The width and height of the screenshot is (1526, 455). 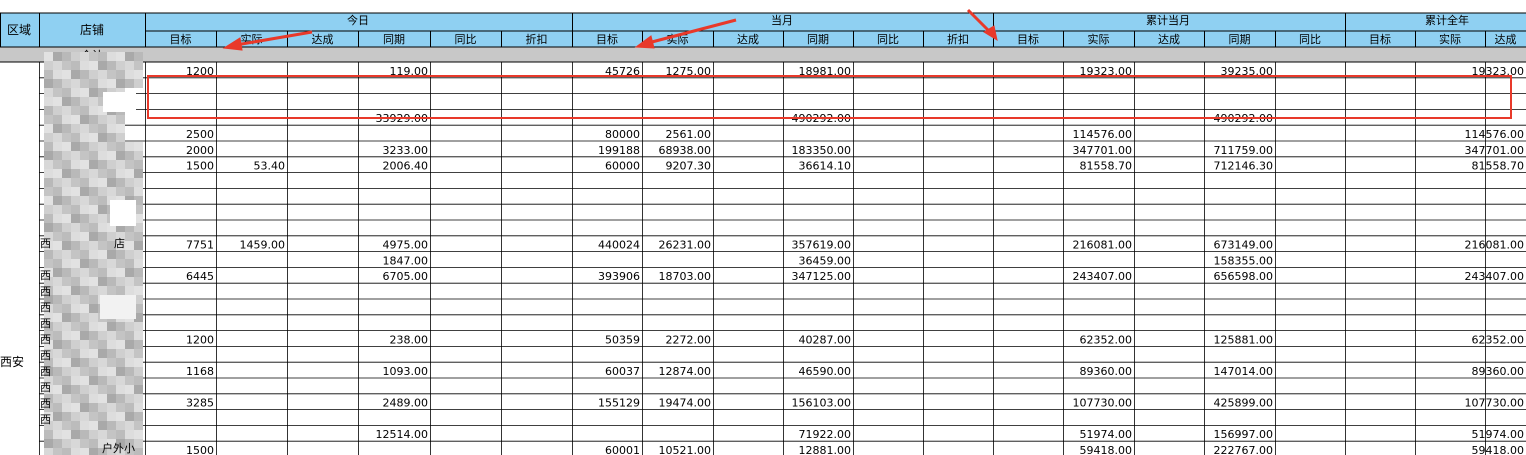 I want to click on table-cell: 425899.00, so click(x=1244, y=403).